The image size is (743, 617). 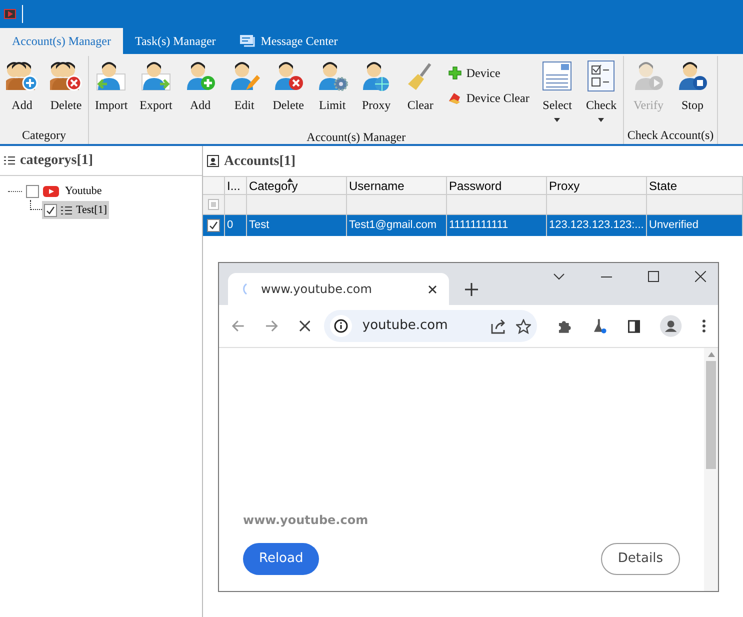 I want to click on page-url: www.youtube.com, so click(x=306, y=520).